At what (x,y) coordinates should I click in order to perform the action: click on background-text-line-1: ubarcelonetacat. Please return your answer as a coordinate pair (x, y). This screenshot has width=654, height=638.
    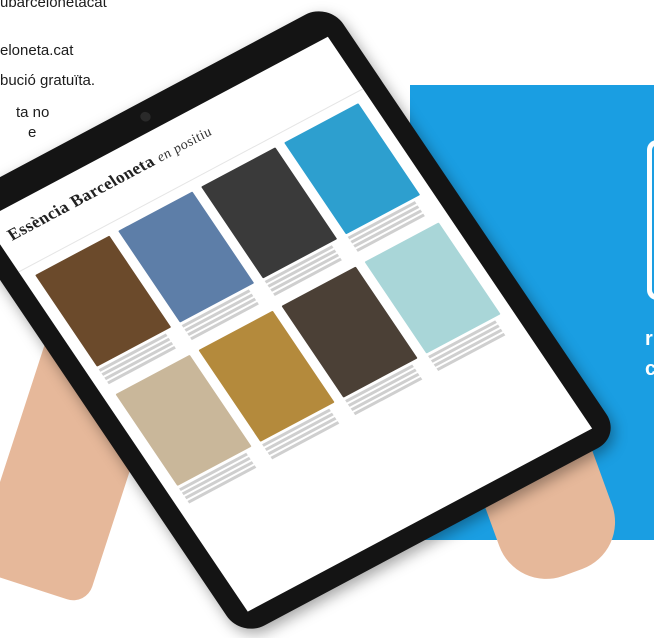
    Looking at the image, I should click on (53, 5).